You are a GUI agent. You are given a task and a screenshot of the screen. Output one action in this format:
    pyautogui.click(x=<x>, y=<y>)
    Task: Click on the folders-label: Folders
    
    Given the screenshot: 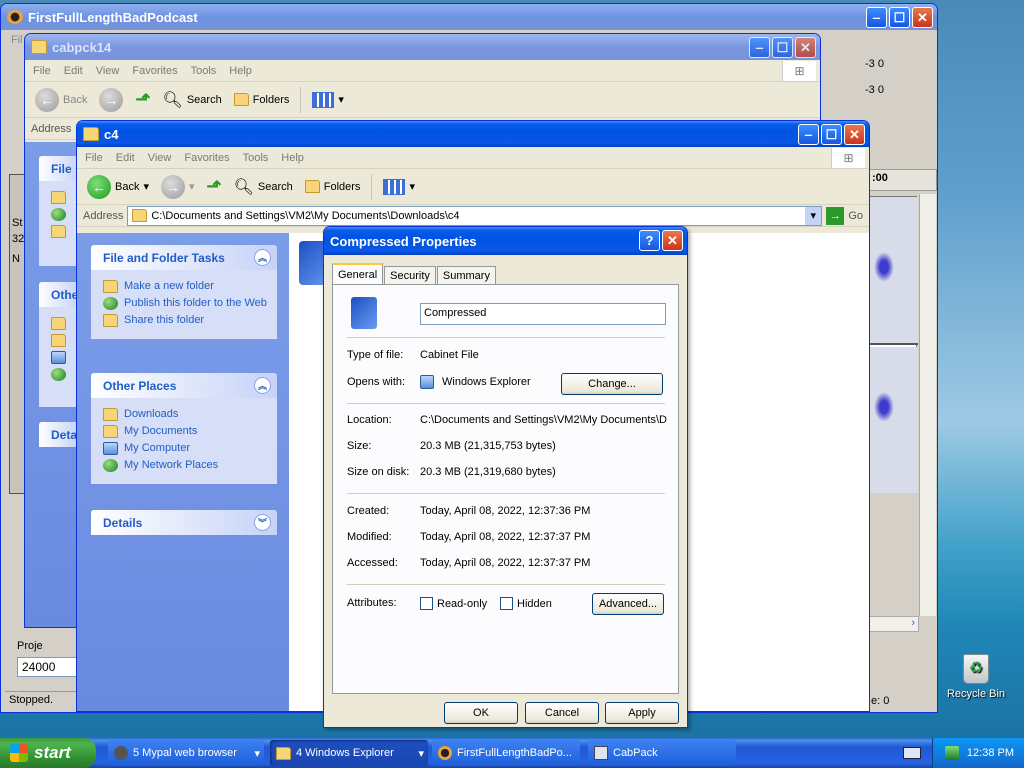 What is the action you would take?
    pyautogui.click(x=271, y=99)
    